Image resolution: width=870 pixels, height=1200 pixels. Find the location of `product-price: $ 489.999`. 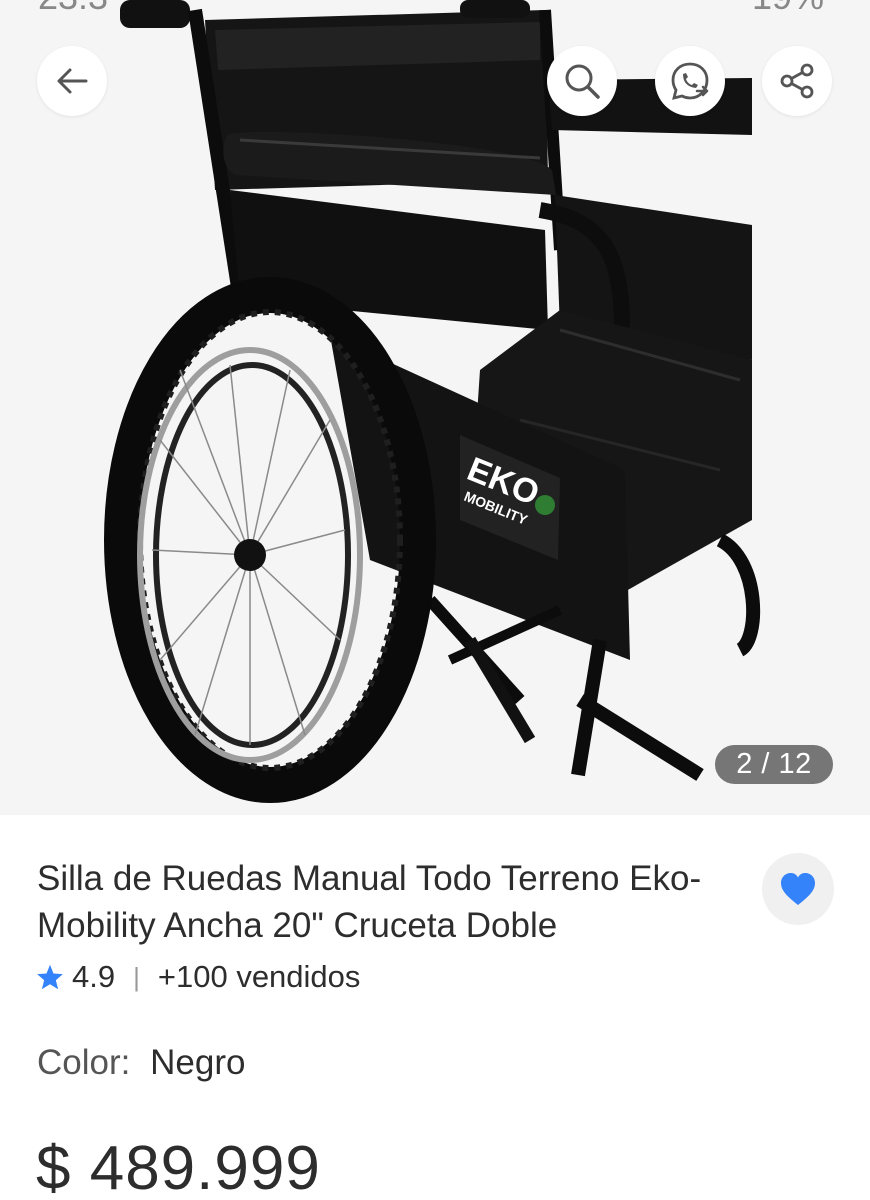

product-price: $ 489.999 is located at coordinates (178, 1167).